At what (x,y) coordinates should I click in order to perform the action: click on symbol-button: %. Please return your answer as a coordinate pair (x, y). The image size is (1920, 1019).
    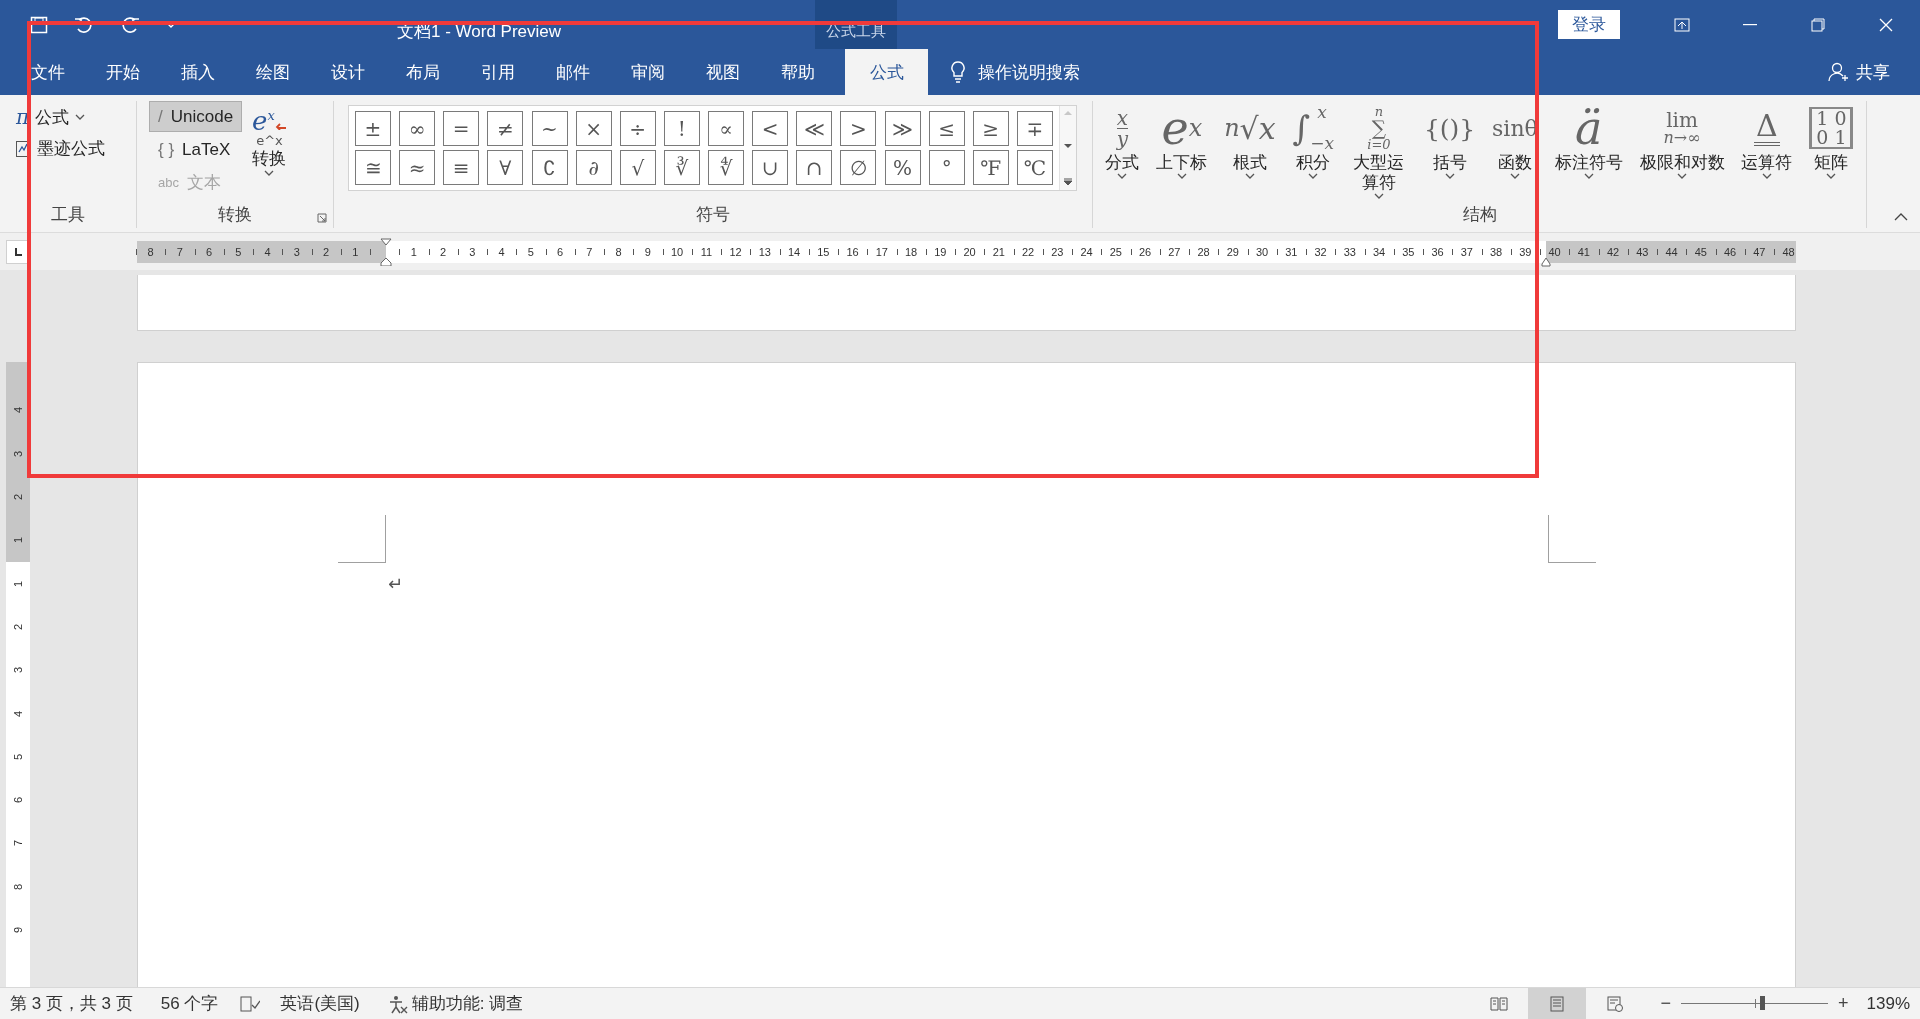
    Looking at the image, I should click on (902, 167).